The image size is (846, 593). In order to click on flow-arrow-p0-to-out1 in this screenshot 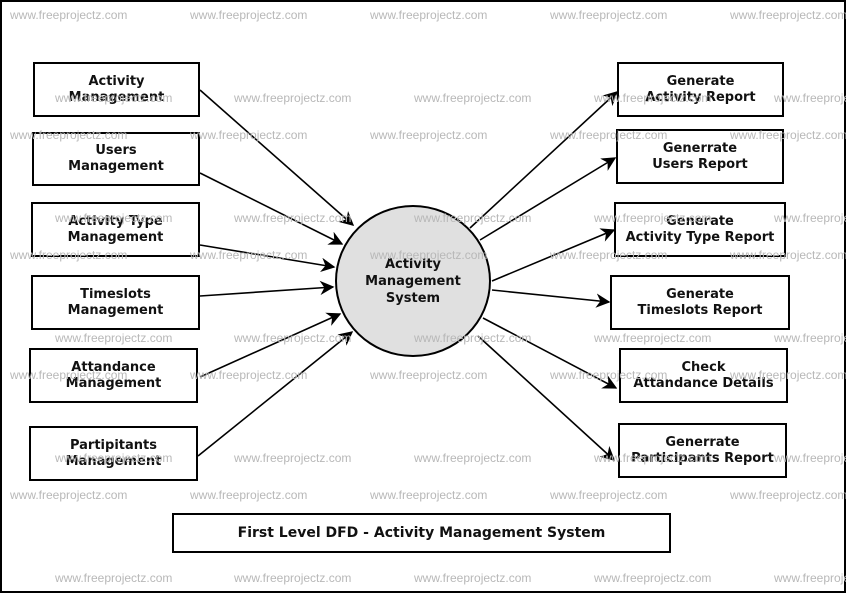, I will do `click(544, 160)`.